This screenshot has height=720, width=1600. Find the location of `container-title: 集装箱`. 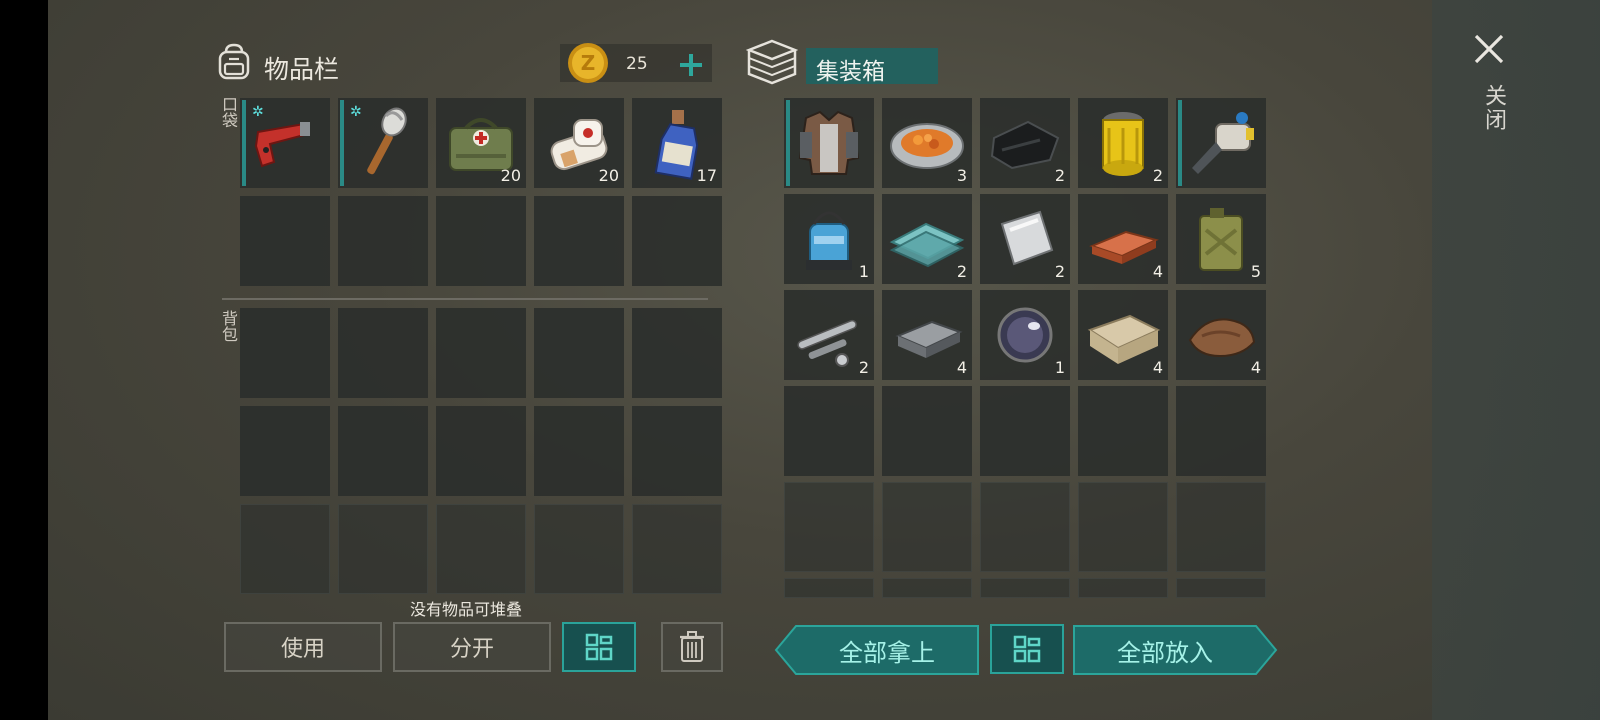

container-title: 集装箱 is located at coordinates (850, 72).